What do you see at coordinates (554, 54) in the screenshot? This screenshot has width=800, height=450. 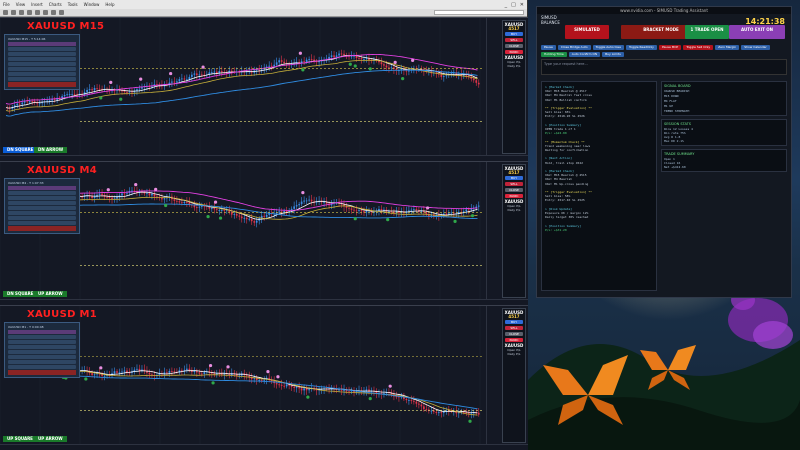 I see `assistant-button-holding-time: Holding Time` at bounding box center [554, 54].